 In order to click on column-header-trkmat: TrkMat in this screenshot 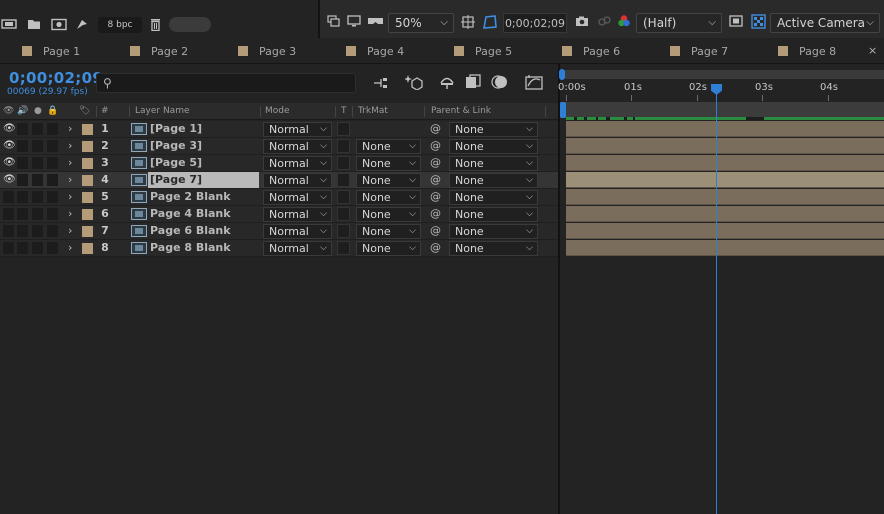, I will do `click(373, 111)`.